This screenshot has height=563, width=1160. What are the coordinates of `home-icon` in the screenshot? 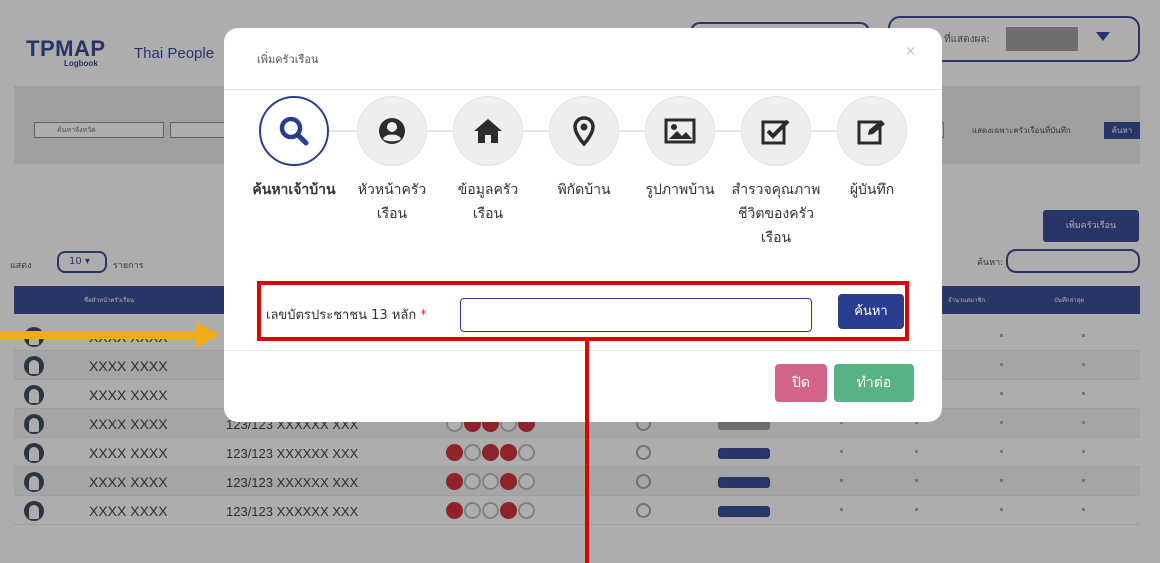 It's located at (488, 131).